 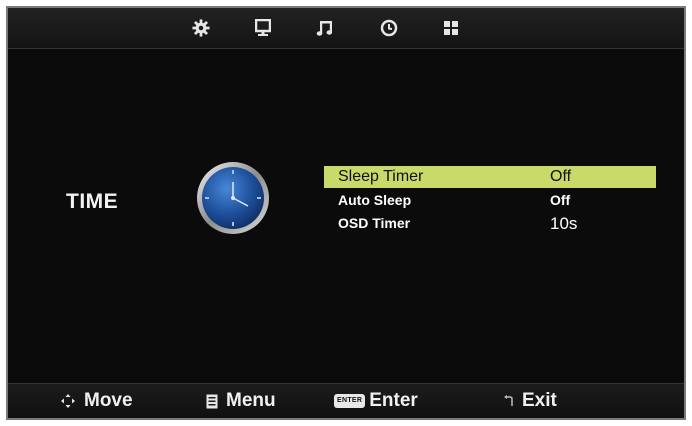 I want to click on hint-enter: ENTER Enter, so click(x=376, y=401).